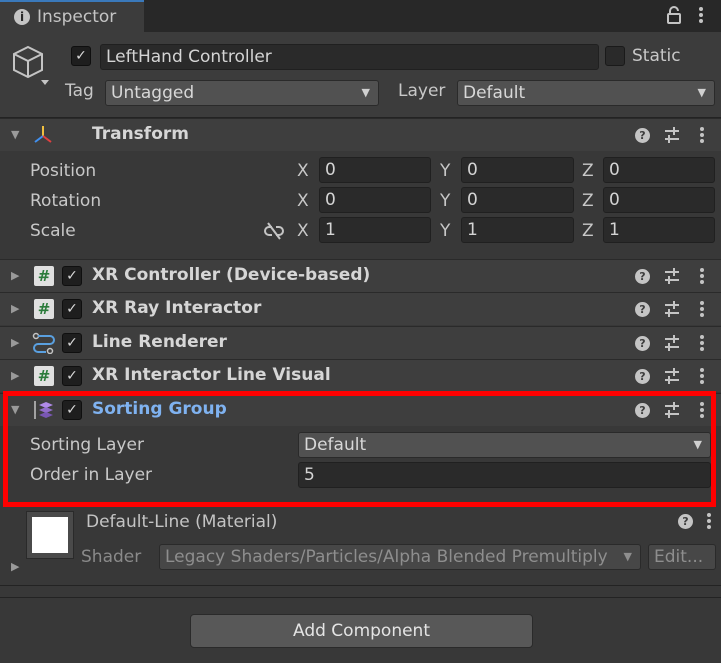 The height and width of the screenshot is (663, 721). I want to click on lock-icon, so click(674, 17).